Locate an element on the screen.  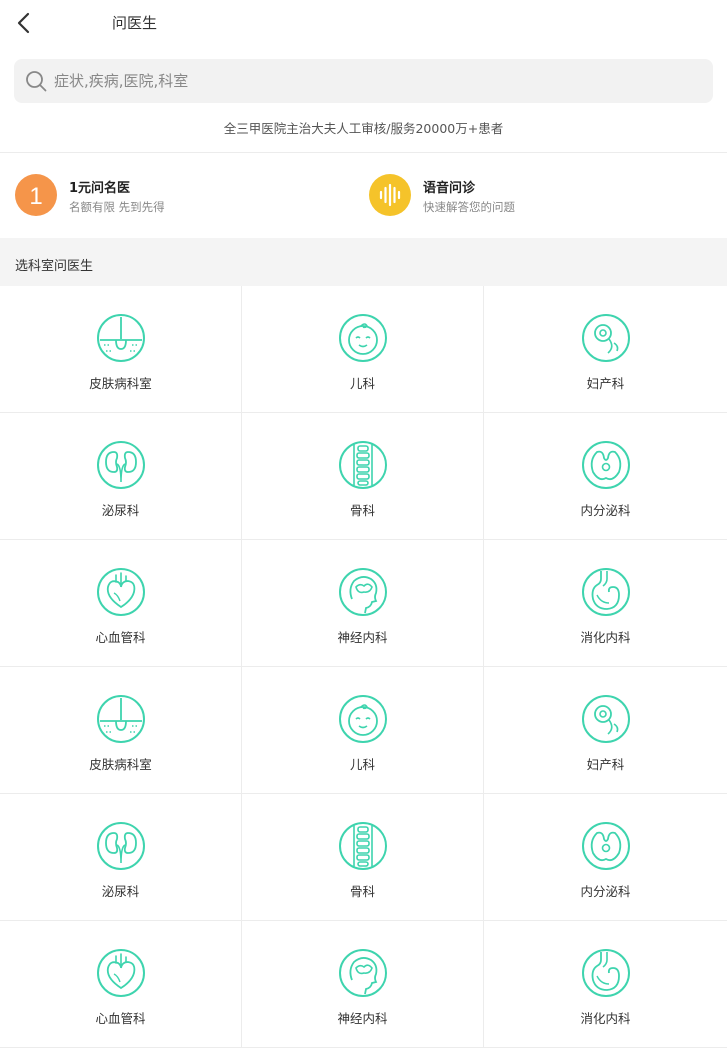
search-bar is located at coordinates (363, 81).